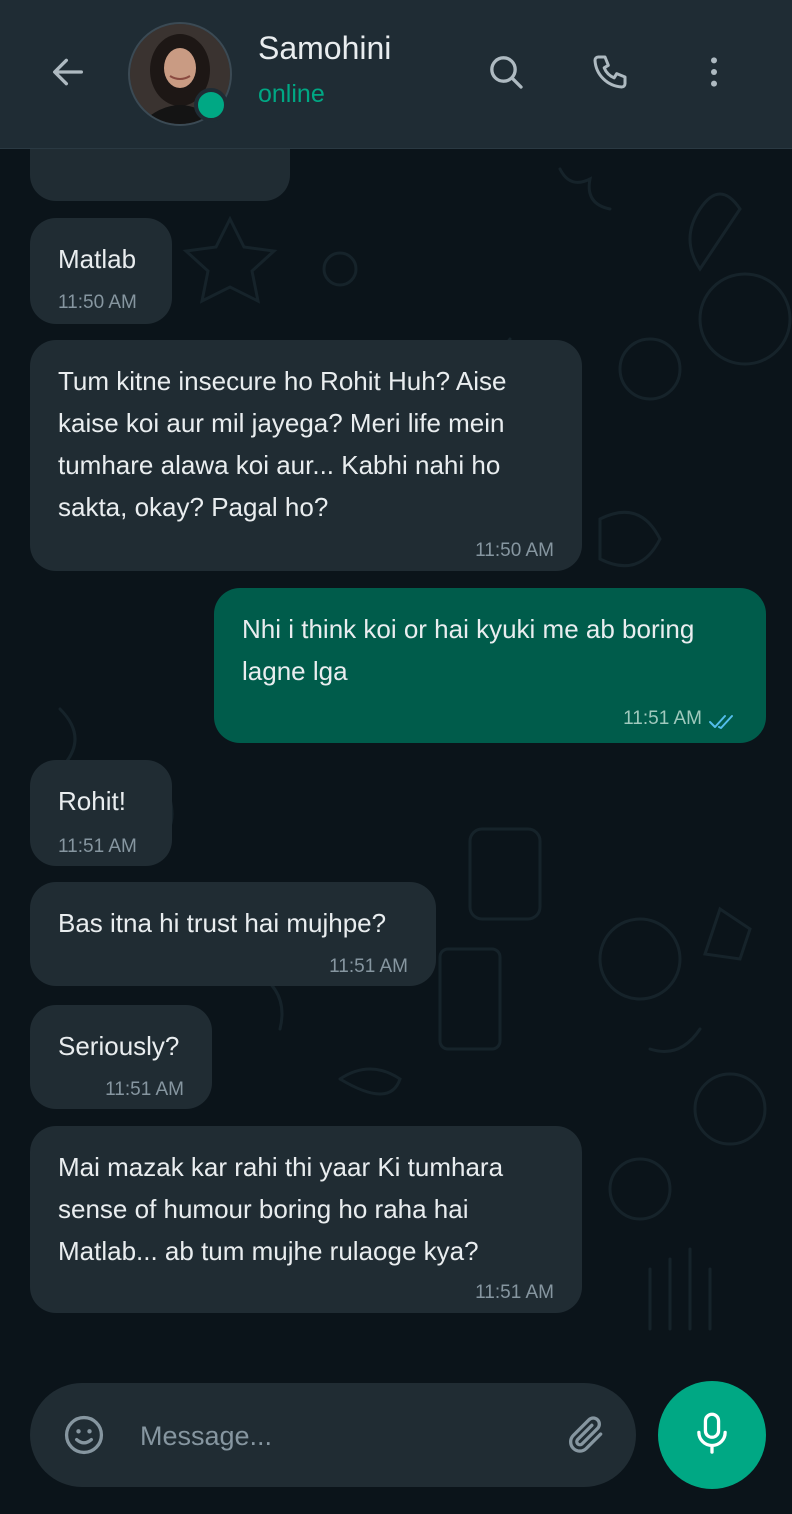  Describe the element at coordinates (211, 105) in the screenshot. I see `online-indicator` at that location.